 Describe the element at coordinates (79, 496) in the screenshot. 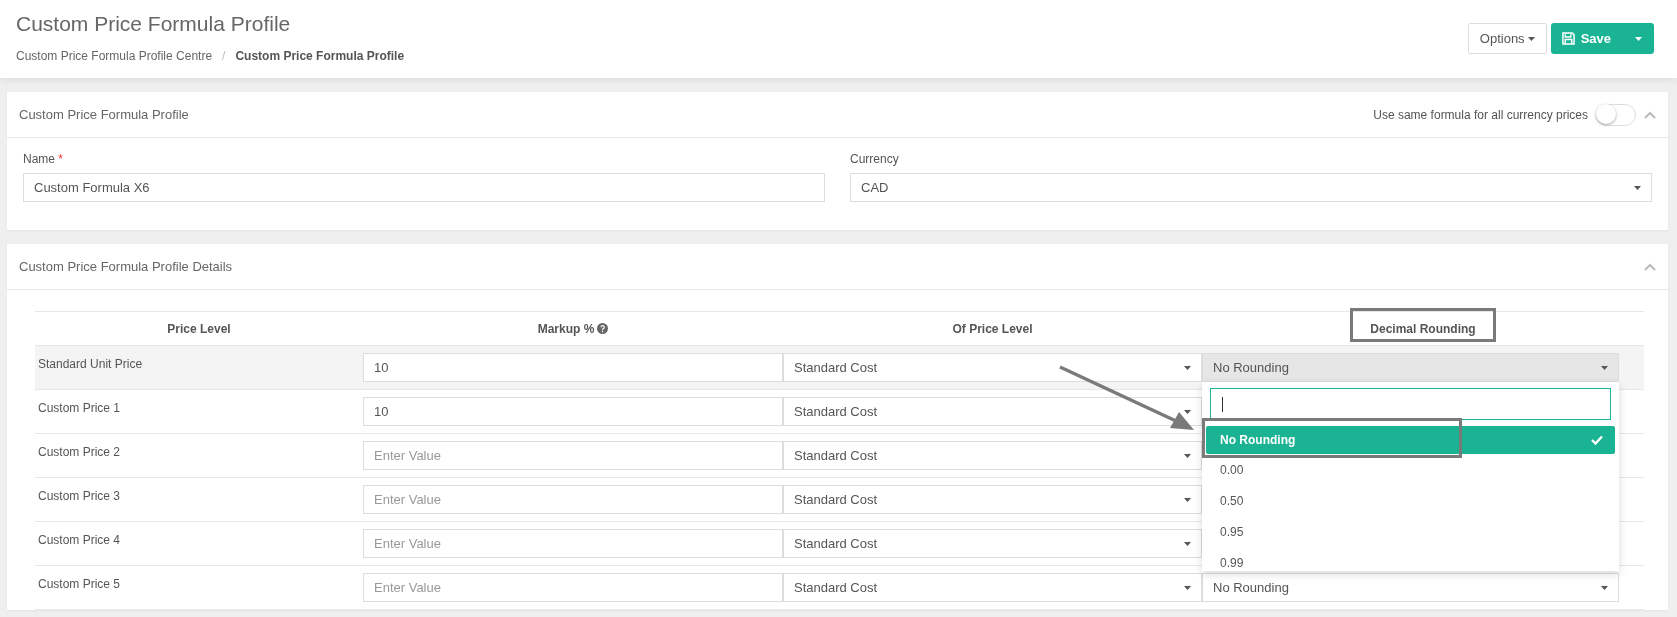

I see `price-level-label: Custom Price 3` at that location.